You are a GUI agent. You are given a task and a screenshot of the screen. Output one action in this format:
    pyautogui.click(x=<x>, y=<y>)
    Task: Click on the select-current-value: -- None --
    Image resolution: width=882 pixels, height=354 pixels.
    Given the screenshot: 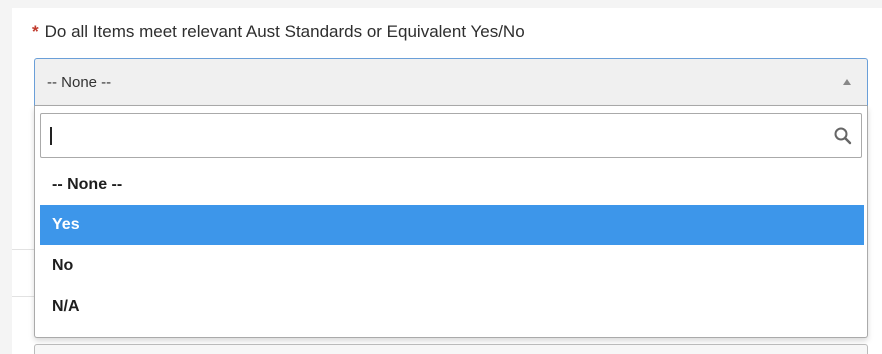 What is the action you would take?
    pyautogui.click(x=79, y=82)
    